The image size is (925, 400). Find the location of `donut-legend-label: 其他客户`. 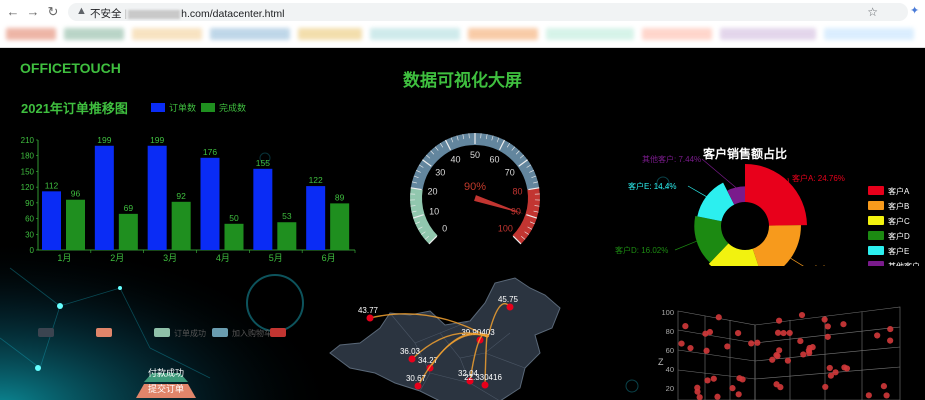

donut-legend-label: 其他客户 is located at coordinates (904, 263).